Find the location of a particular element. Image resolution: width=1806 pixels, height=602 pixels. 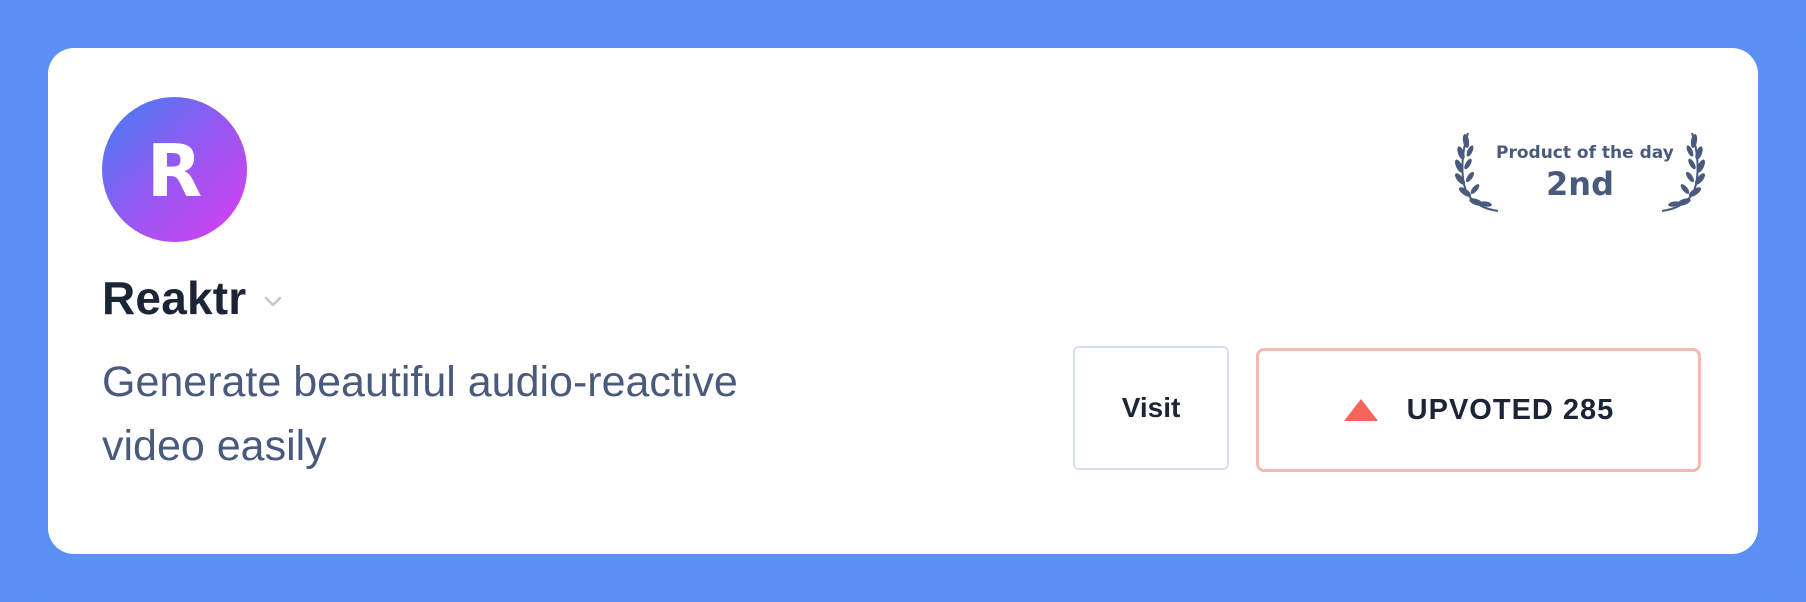

product-of-the-day-badge: Product of the day 2nd is located at coordinates (1580, 172).